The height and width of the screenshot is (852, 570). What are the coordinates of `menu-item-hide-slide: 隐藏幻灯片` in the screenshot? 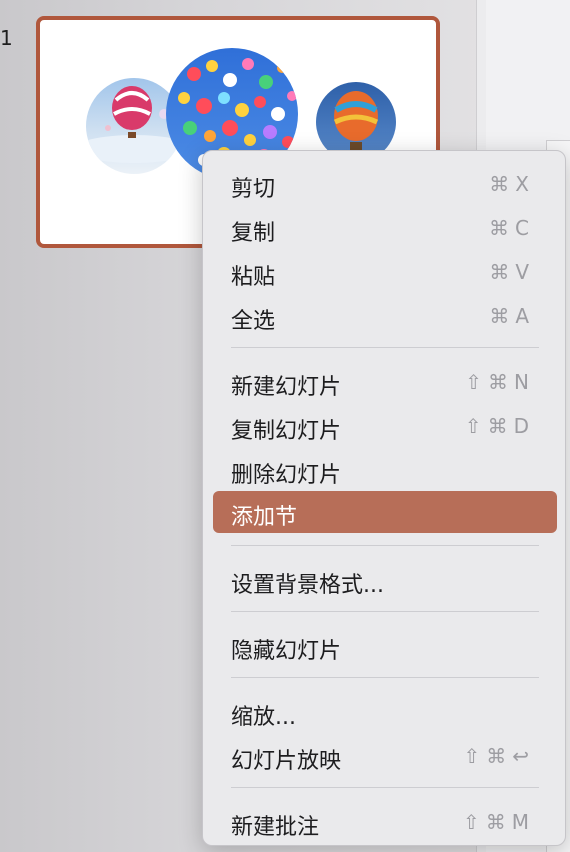 It's located at (385, 646).